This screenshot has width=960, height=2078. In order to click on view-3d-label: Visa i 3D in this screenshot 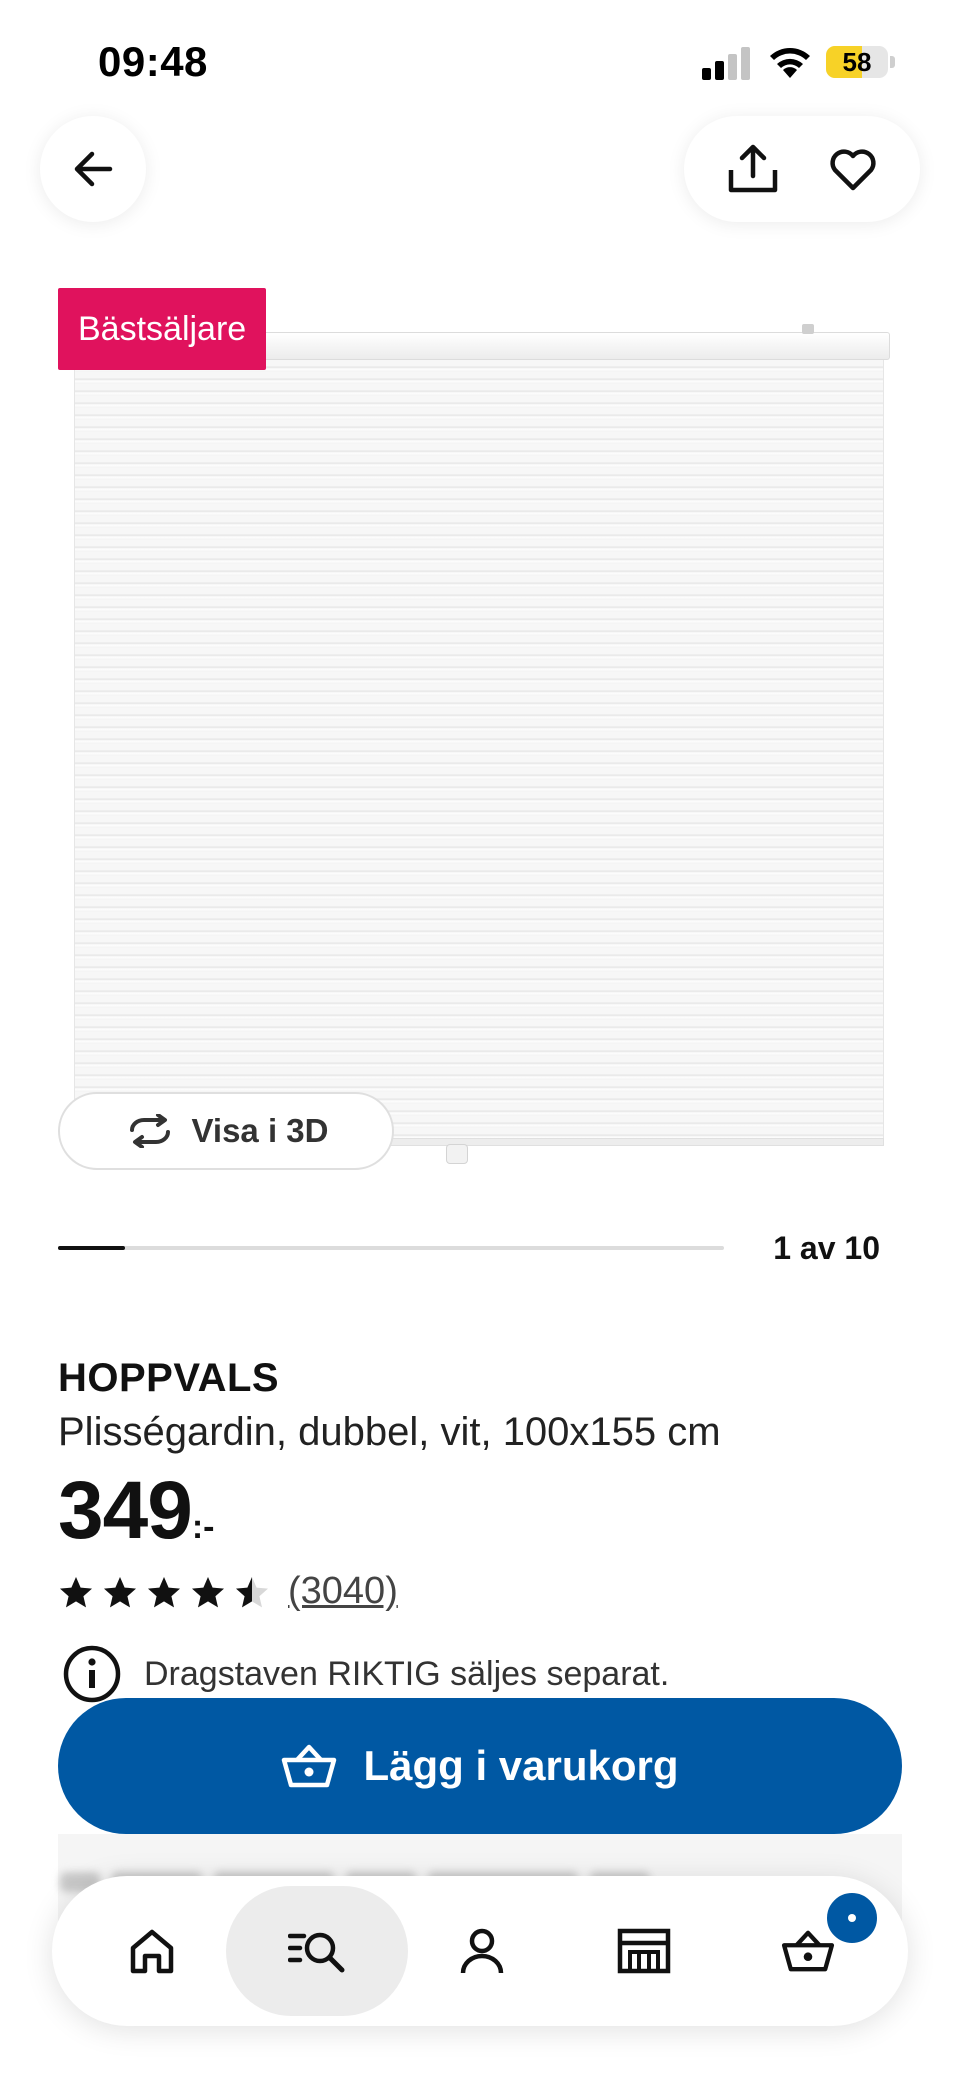, I will do `click(260, 1130)`.